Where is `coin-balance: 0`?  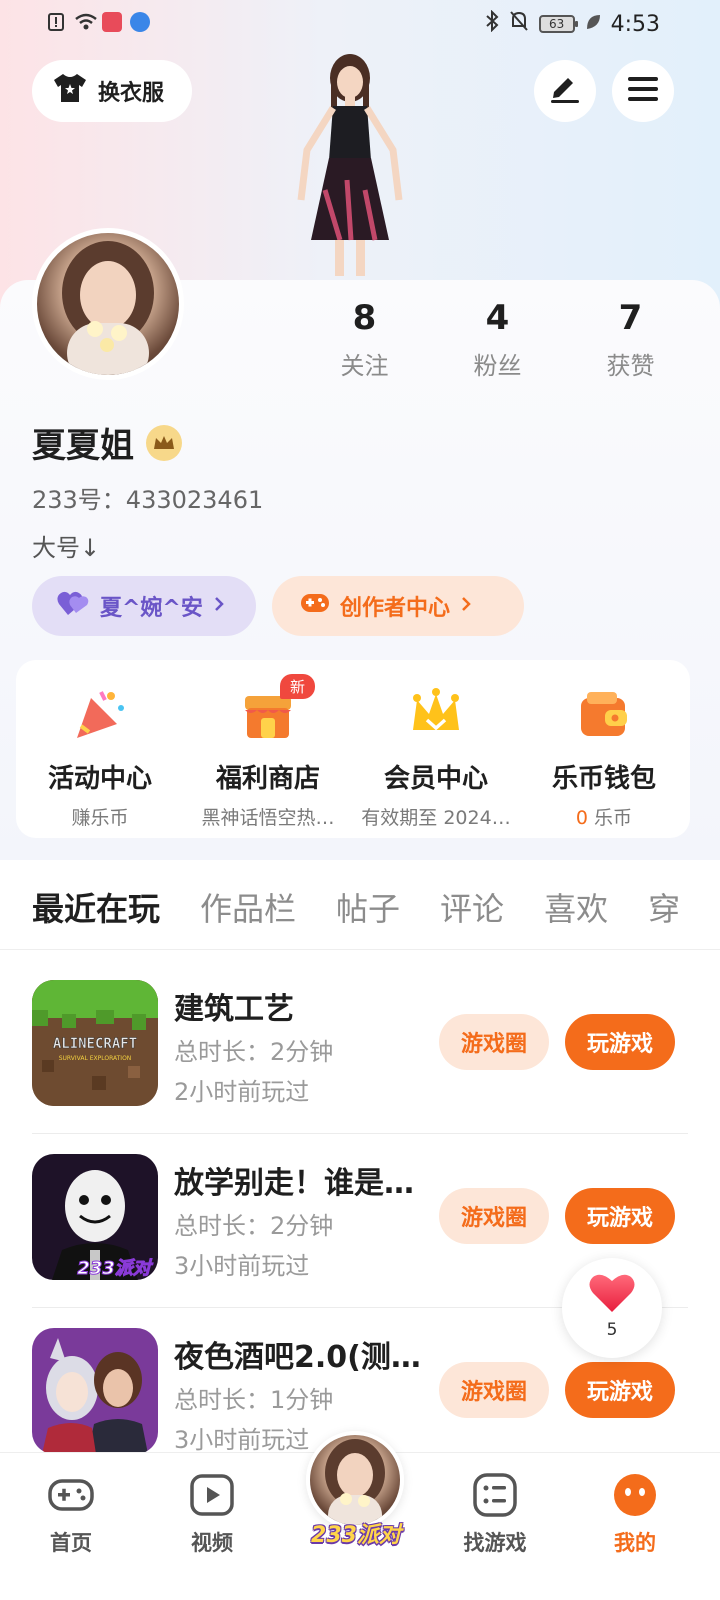
coin-balance: 0 is located at coordinates (582, 818).